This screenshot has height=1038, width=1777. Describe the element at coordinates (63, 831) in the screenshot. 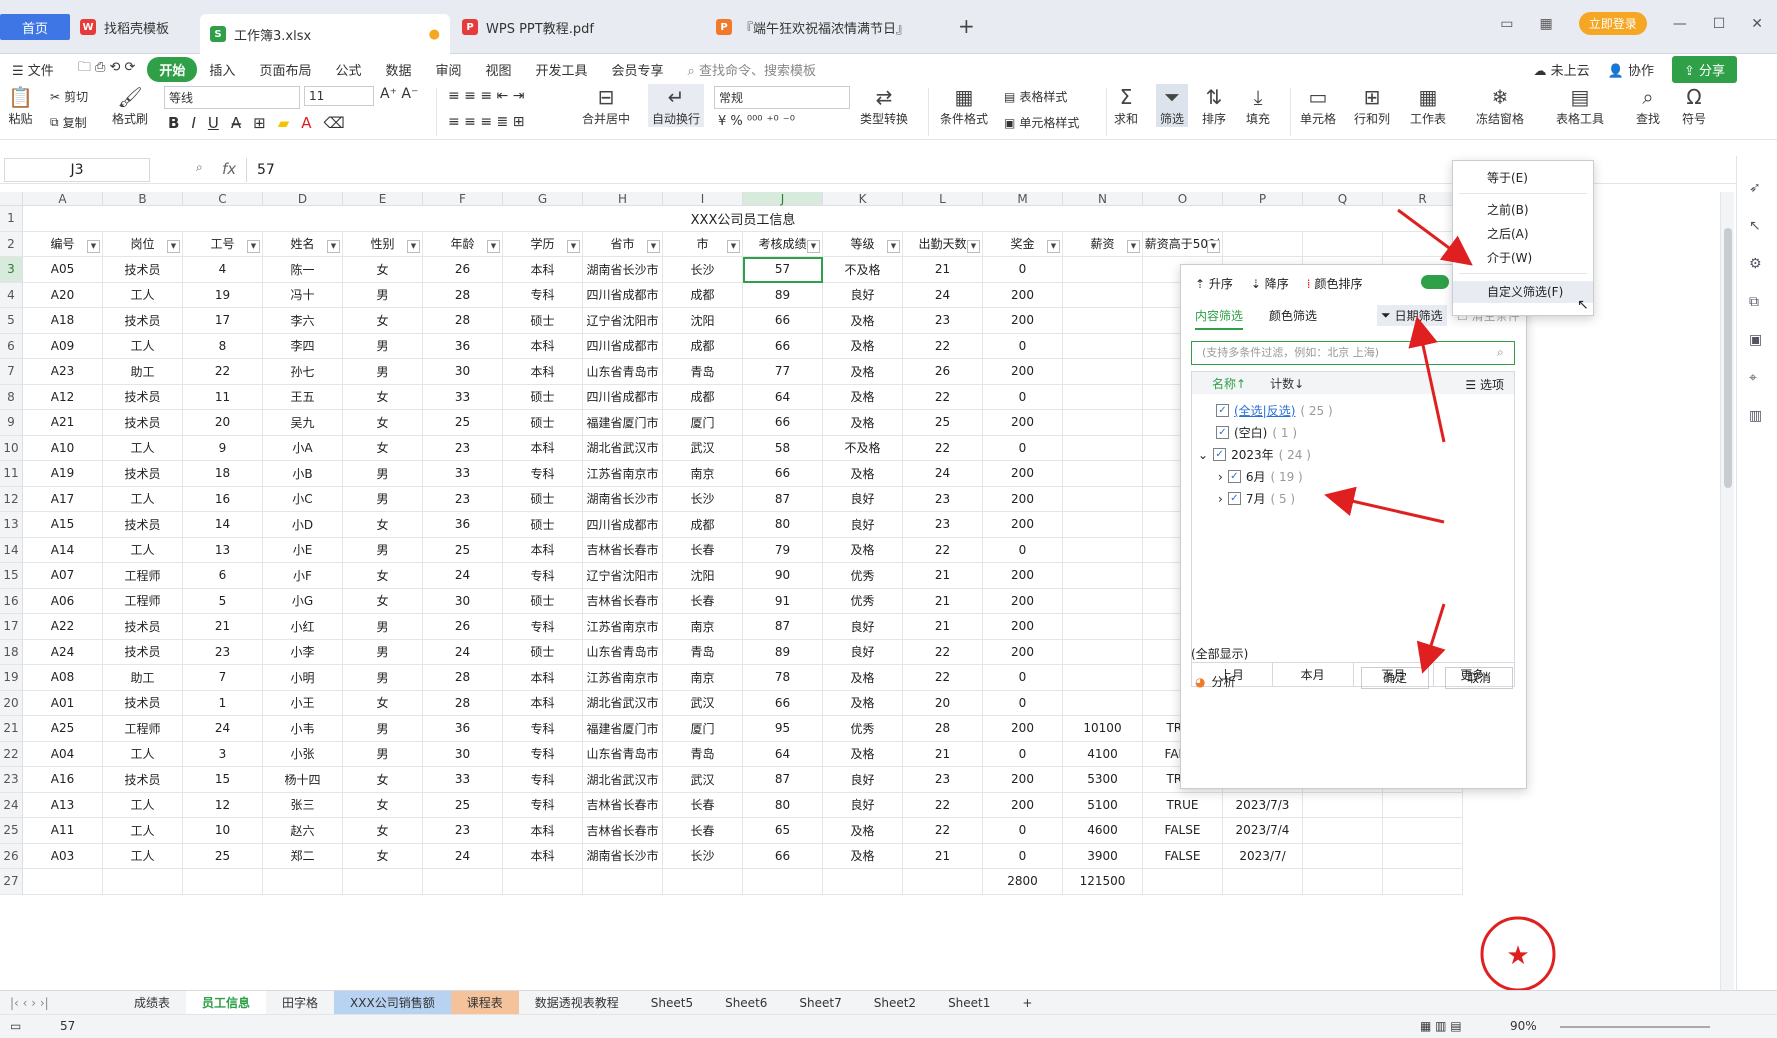

I see `table-cell: A11` at that location.